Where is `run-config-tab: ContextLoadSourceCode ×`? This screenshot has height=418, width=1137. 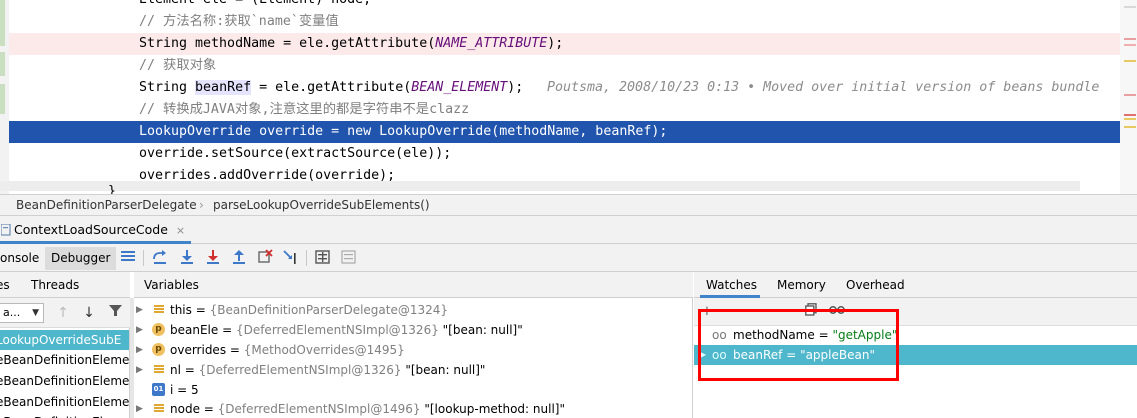 run-config-tab: ContextLoadSourceCode × is located at coordinates (96, 230).